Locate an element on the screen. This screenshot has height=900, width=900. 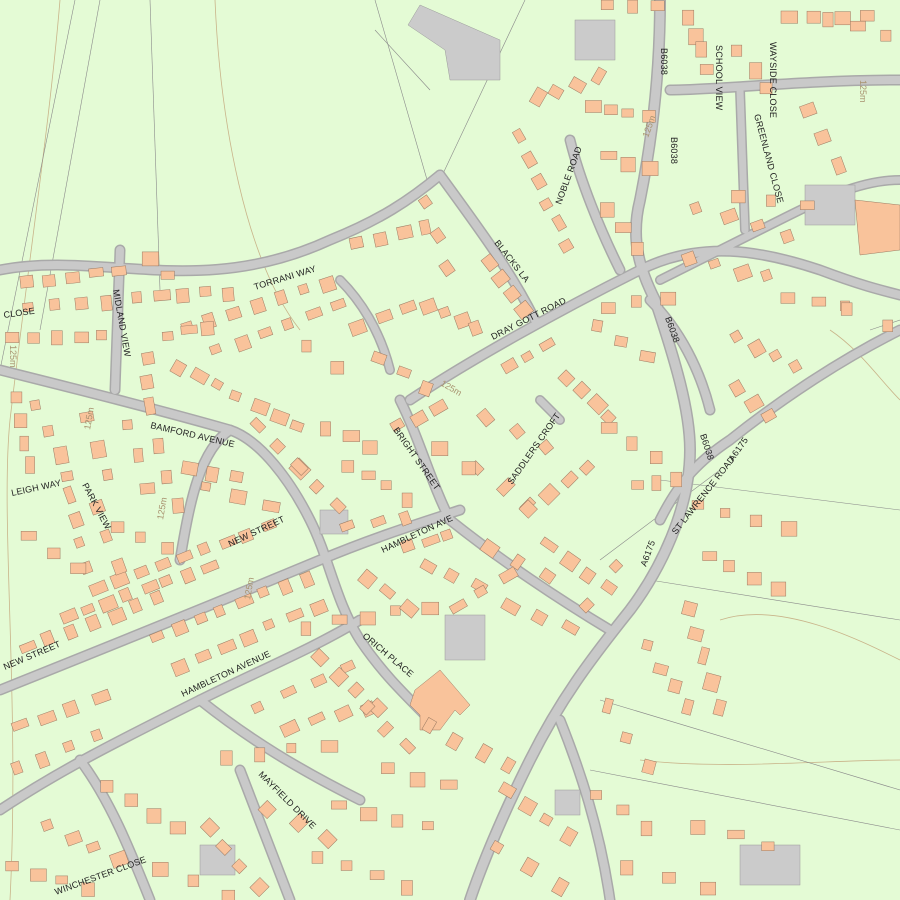
label-b6038-a: B6038 is located at coordinates (674, 150).